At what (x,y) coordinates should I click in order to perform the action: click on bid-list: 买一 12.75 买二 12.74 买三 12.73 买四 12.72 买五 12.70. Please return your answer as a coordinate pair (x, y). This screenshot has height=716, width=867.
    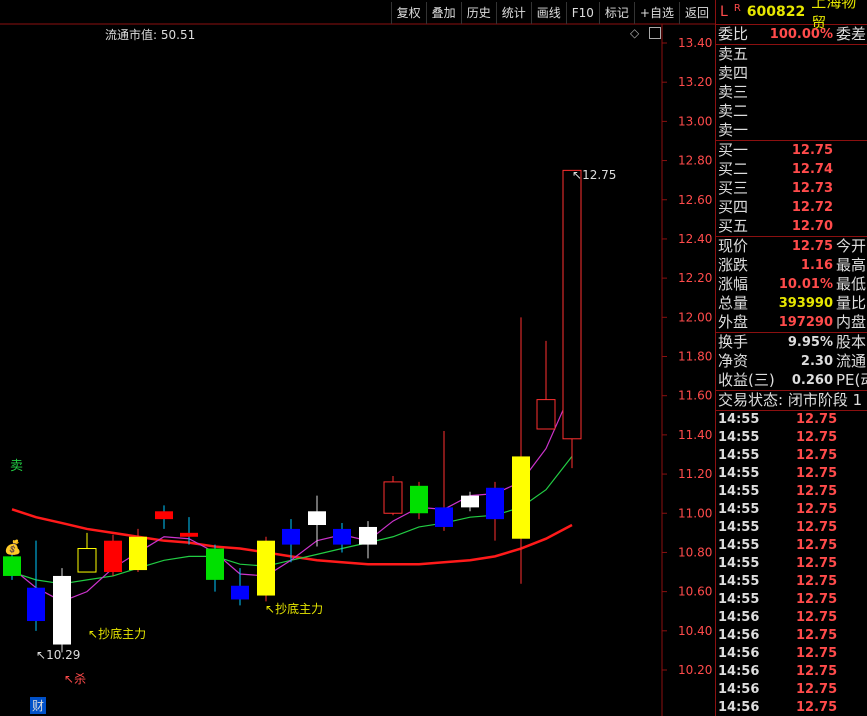
    Looking at the image, I should click on (791, 188).